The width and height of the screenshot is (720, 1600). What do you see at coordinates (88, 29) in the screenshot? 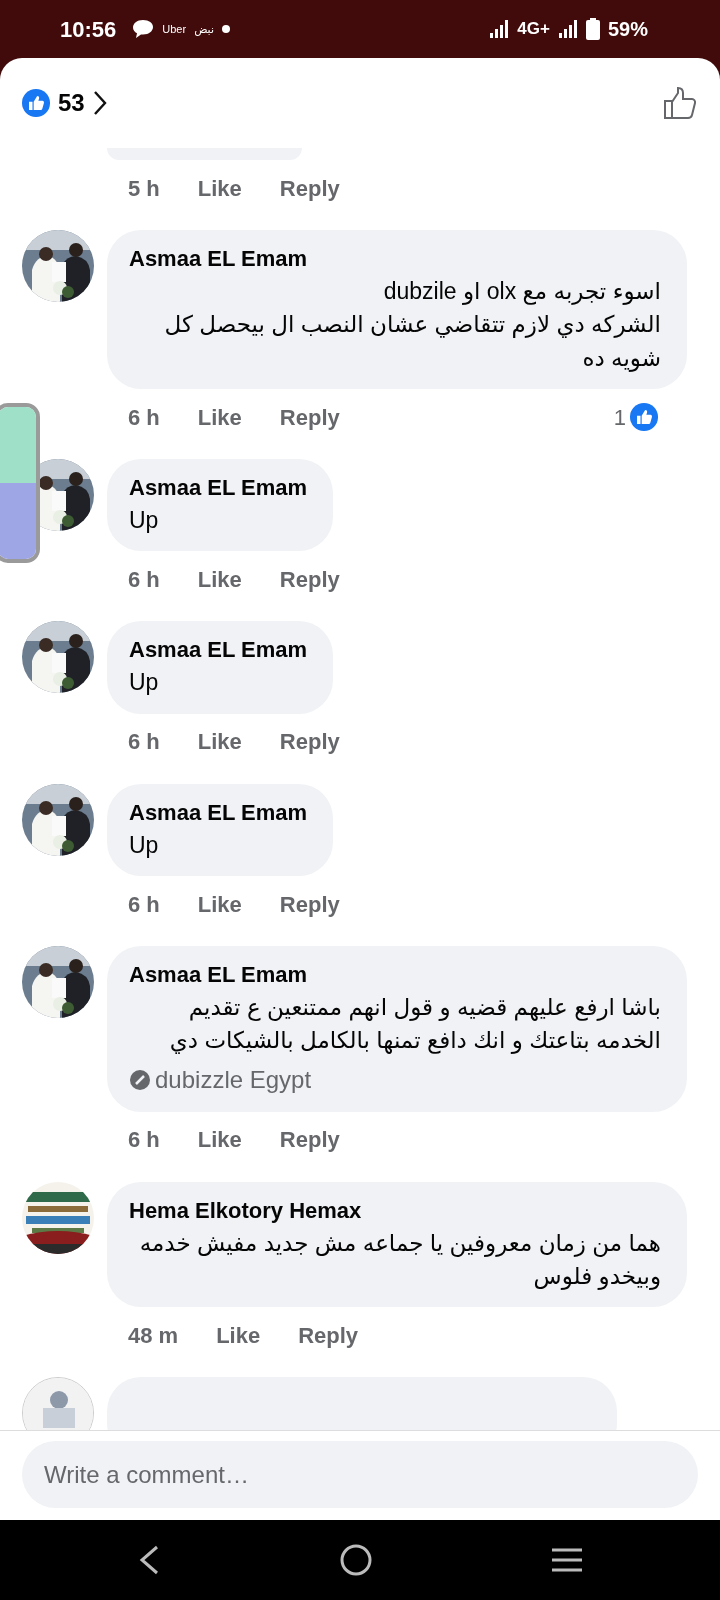
I see `clock: 10:56` at bounding box center [88, 29].